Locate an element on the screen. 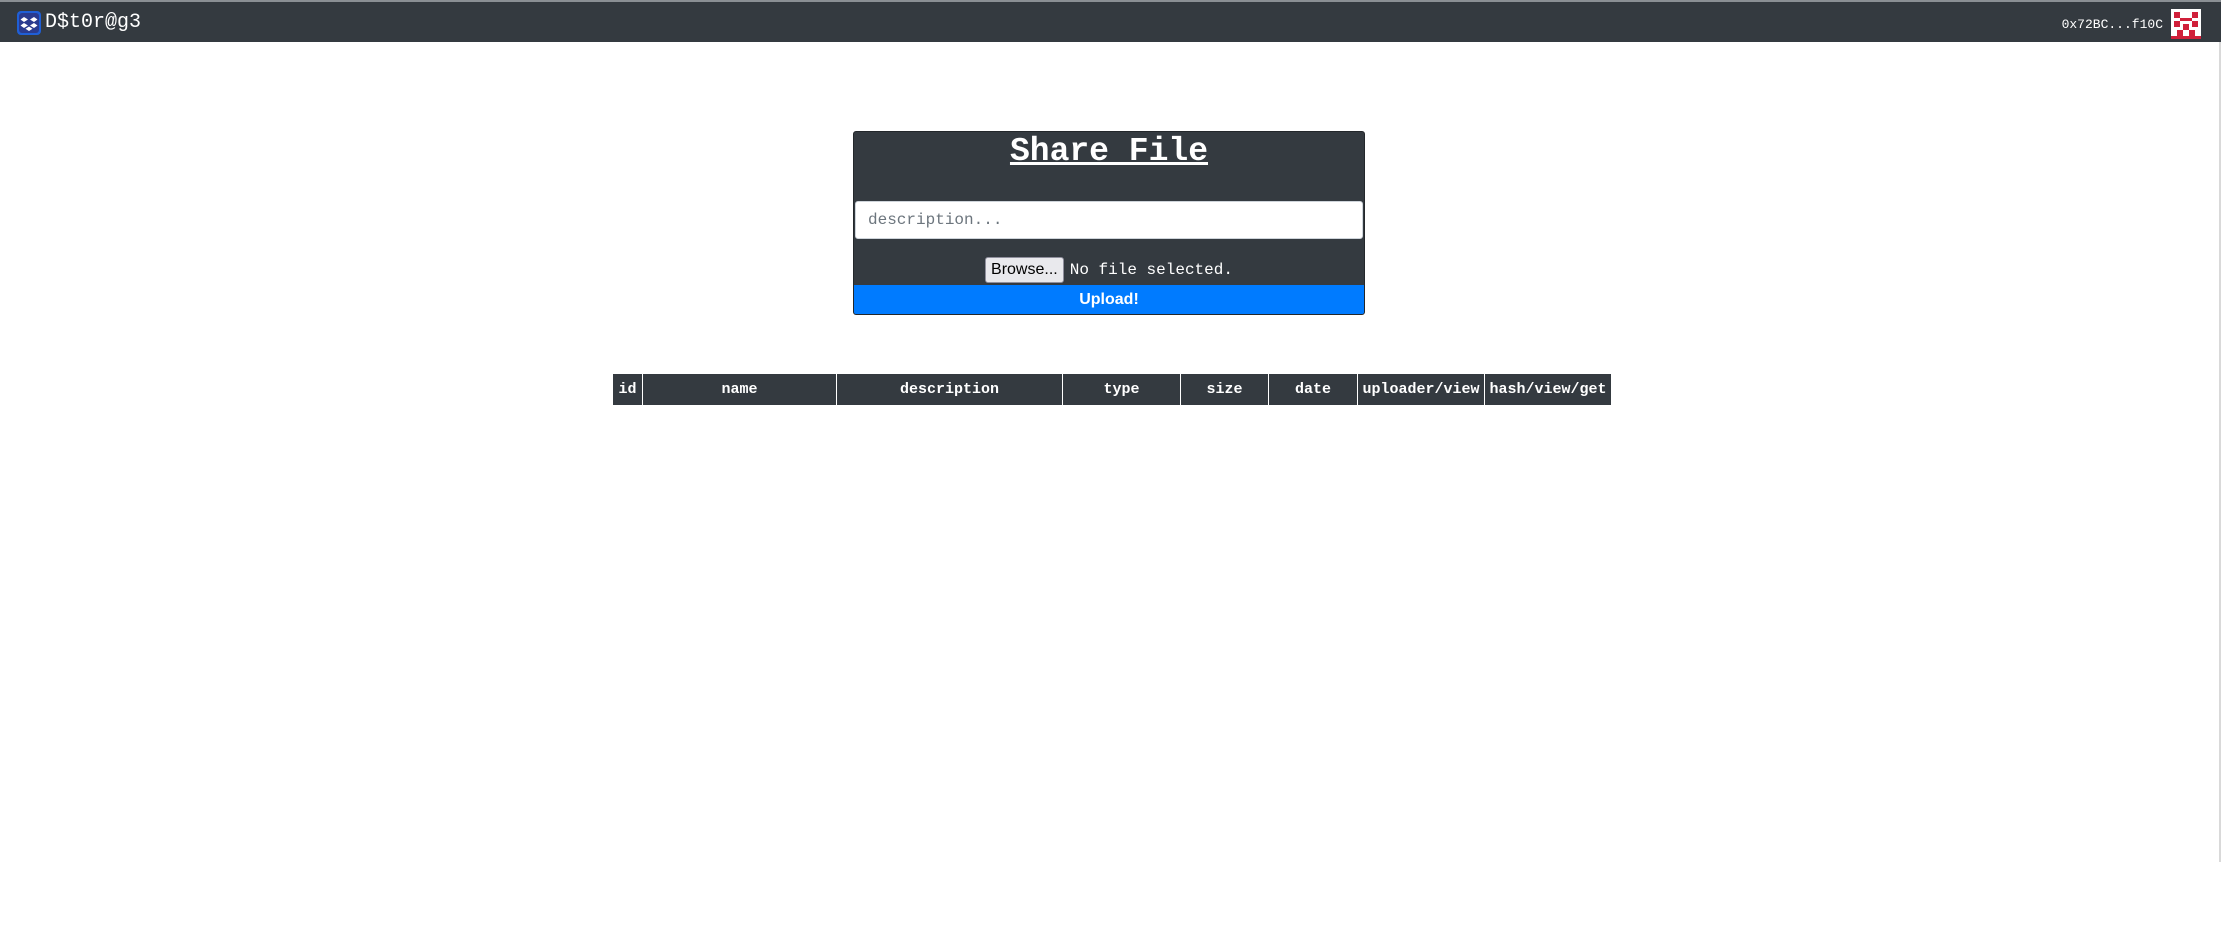 This screenshot has width=2221, height=936. file-status-text: No file selected. is located at coordinates (1151, 270).